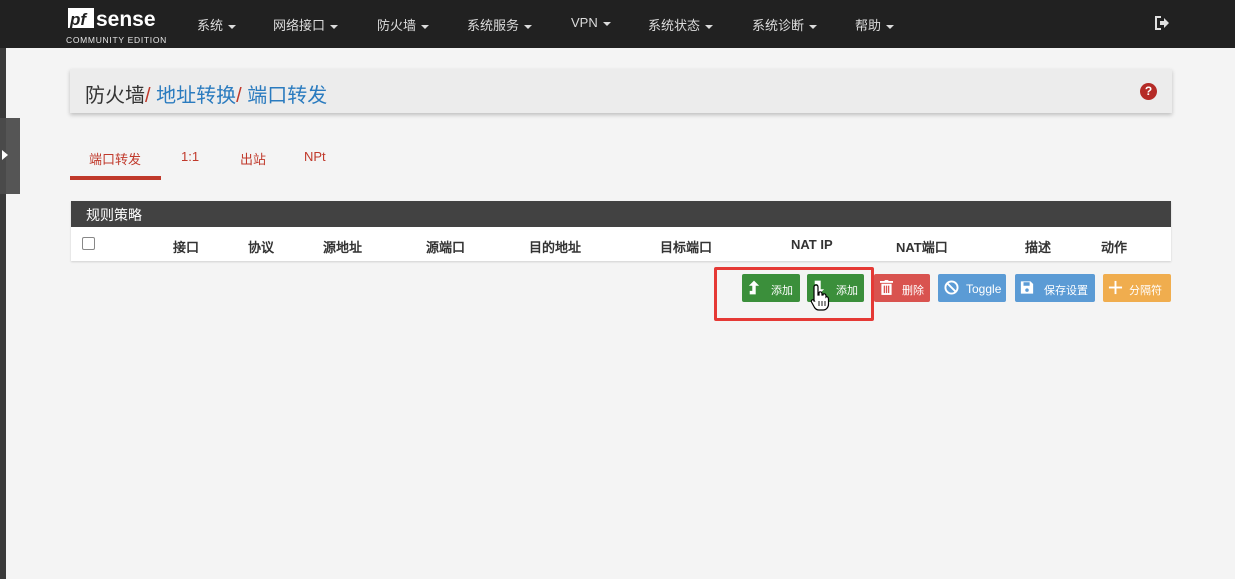 Image resolution: width=1235 pixels, height=579 pixels. I want to click on nav-status: 系统状态, so click(681, 24).